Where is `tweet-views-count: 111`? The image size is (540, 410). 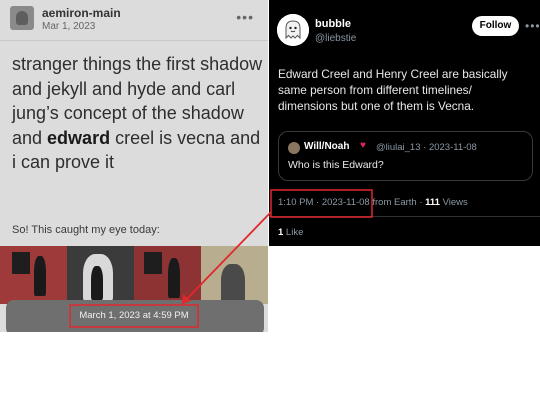
tweet-views-count: 111 is located at coordinates (432, 202).